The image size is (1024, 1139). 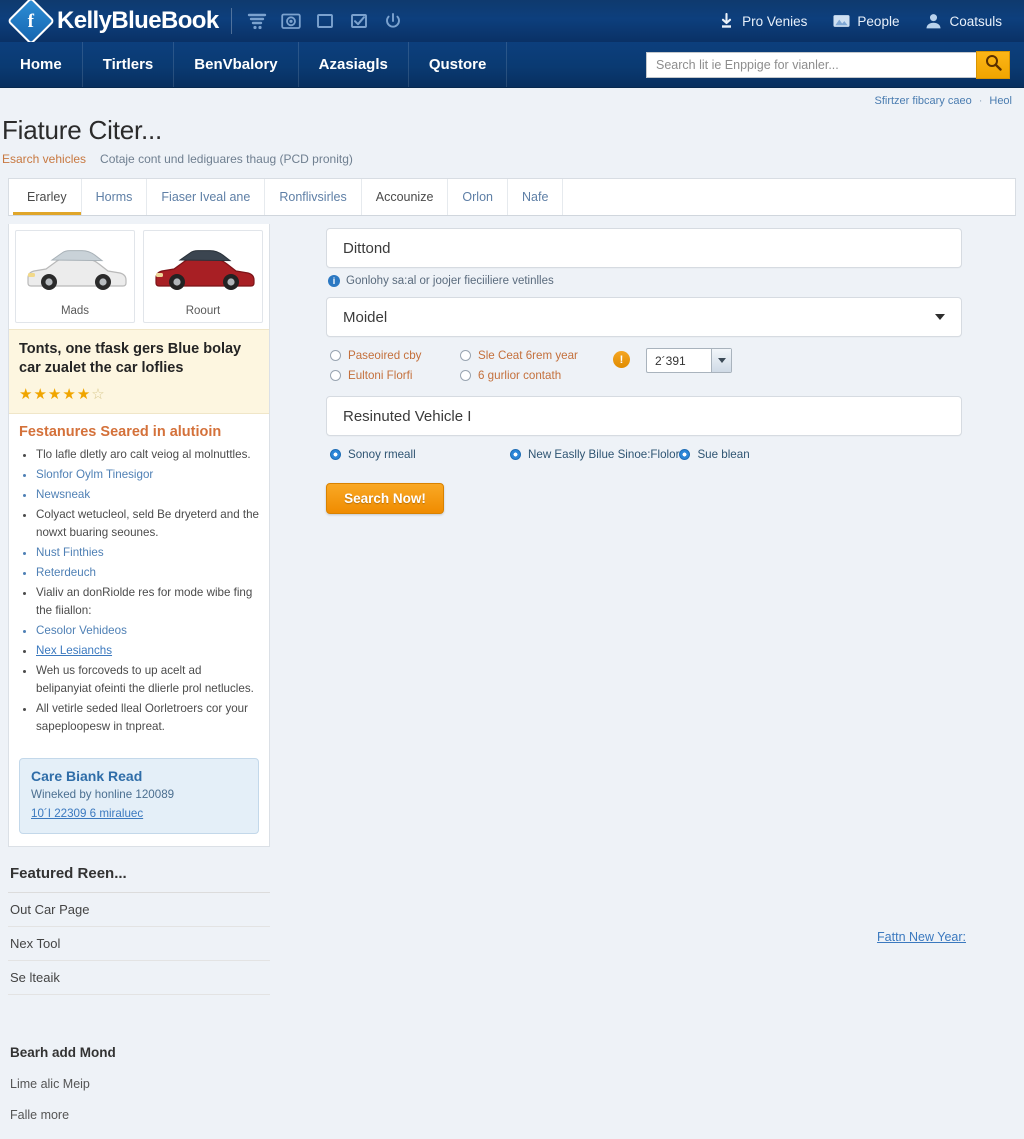 What do you see at coordinates (670, 360) in the screenshot?
I see `year-select-value: 2´391` at bounding box center [670, 360].